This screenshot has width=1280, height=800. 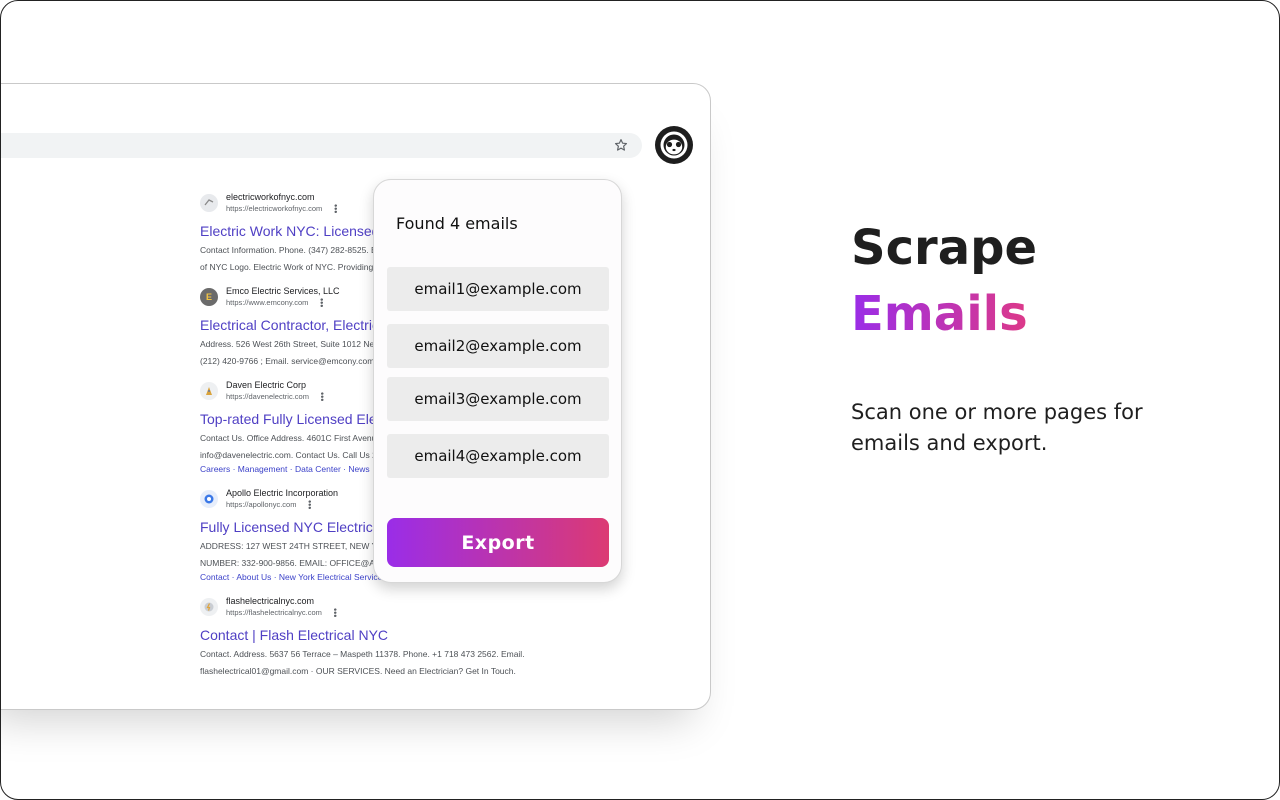 What do you see at coordinates (261, 504) in the screenshot?
I see `site-url: https://apollonyc.com` at bounding box center [261, 504].